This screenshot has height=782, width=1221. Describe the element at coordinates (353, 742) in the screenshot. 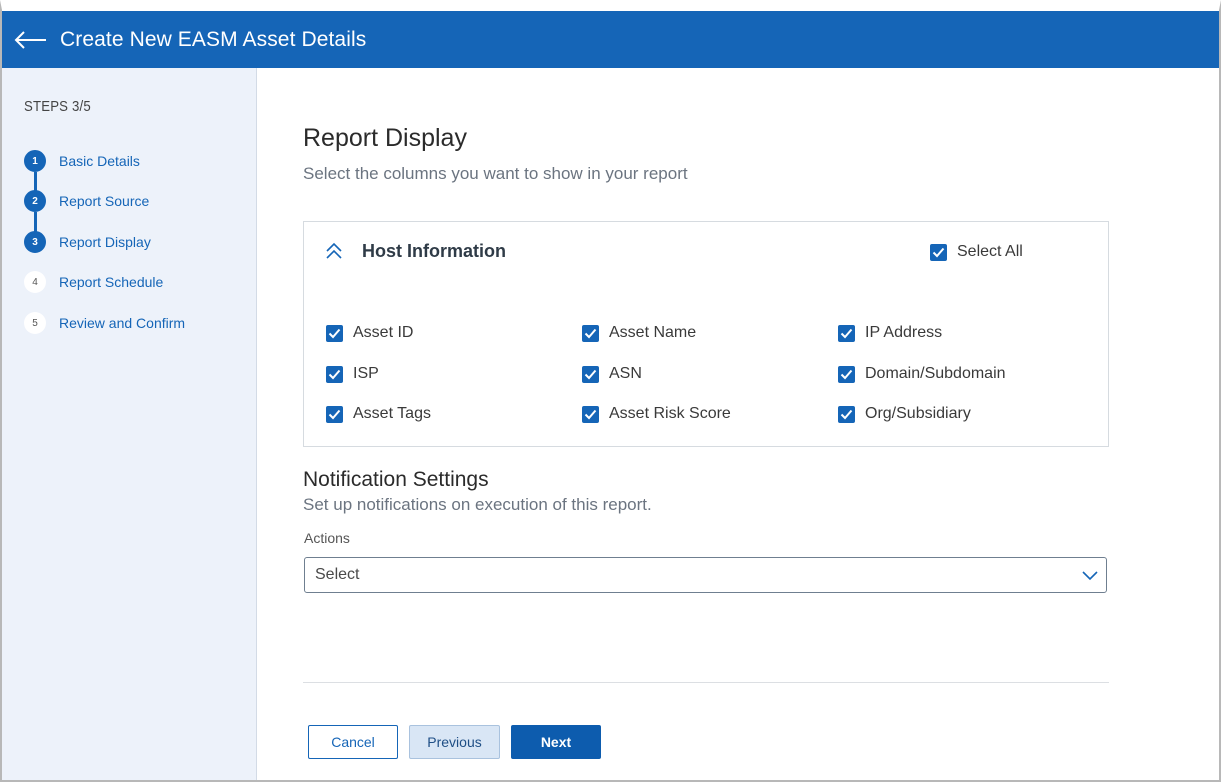

I see `cancel-button: Cancel` at that location.